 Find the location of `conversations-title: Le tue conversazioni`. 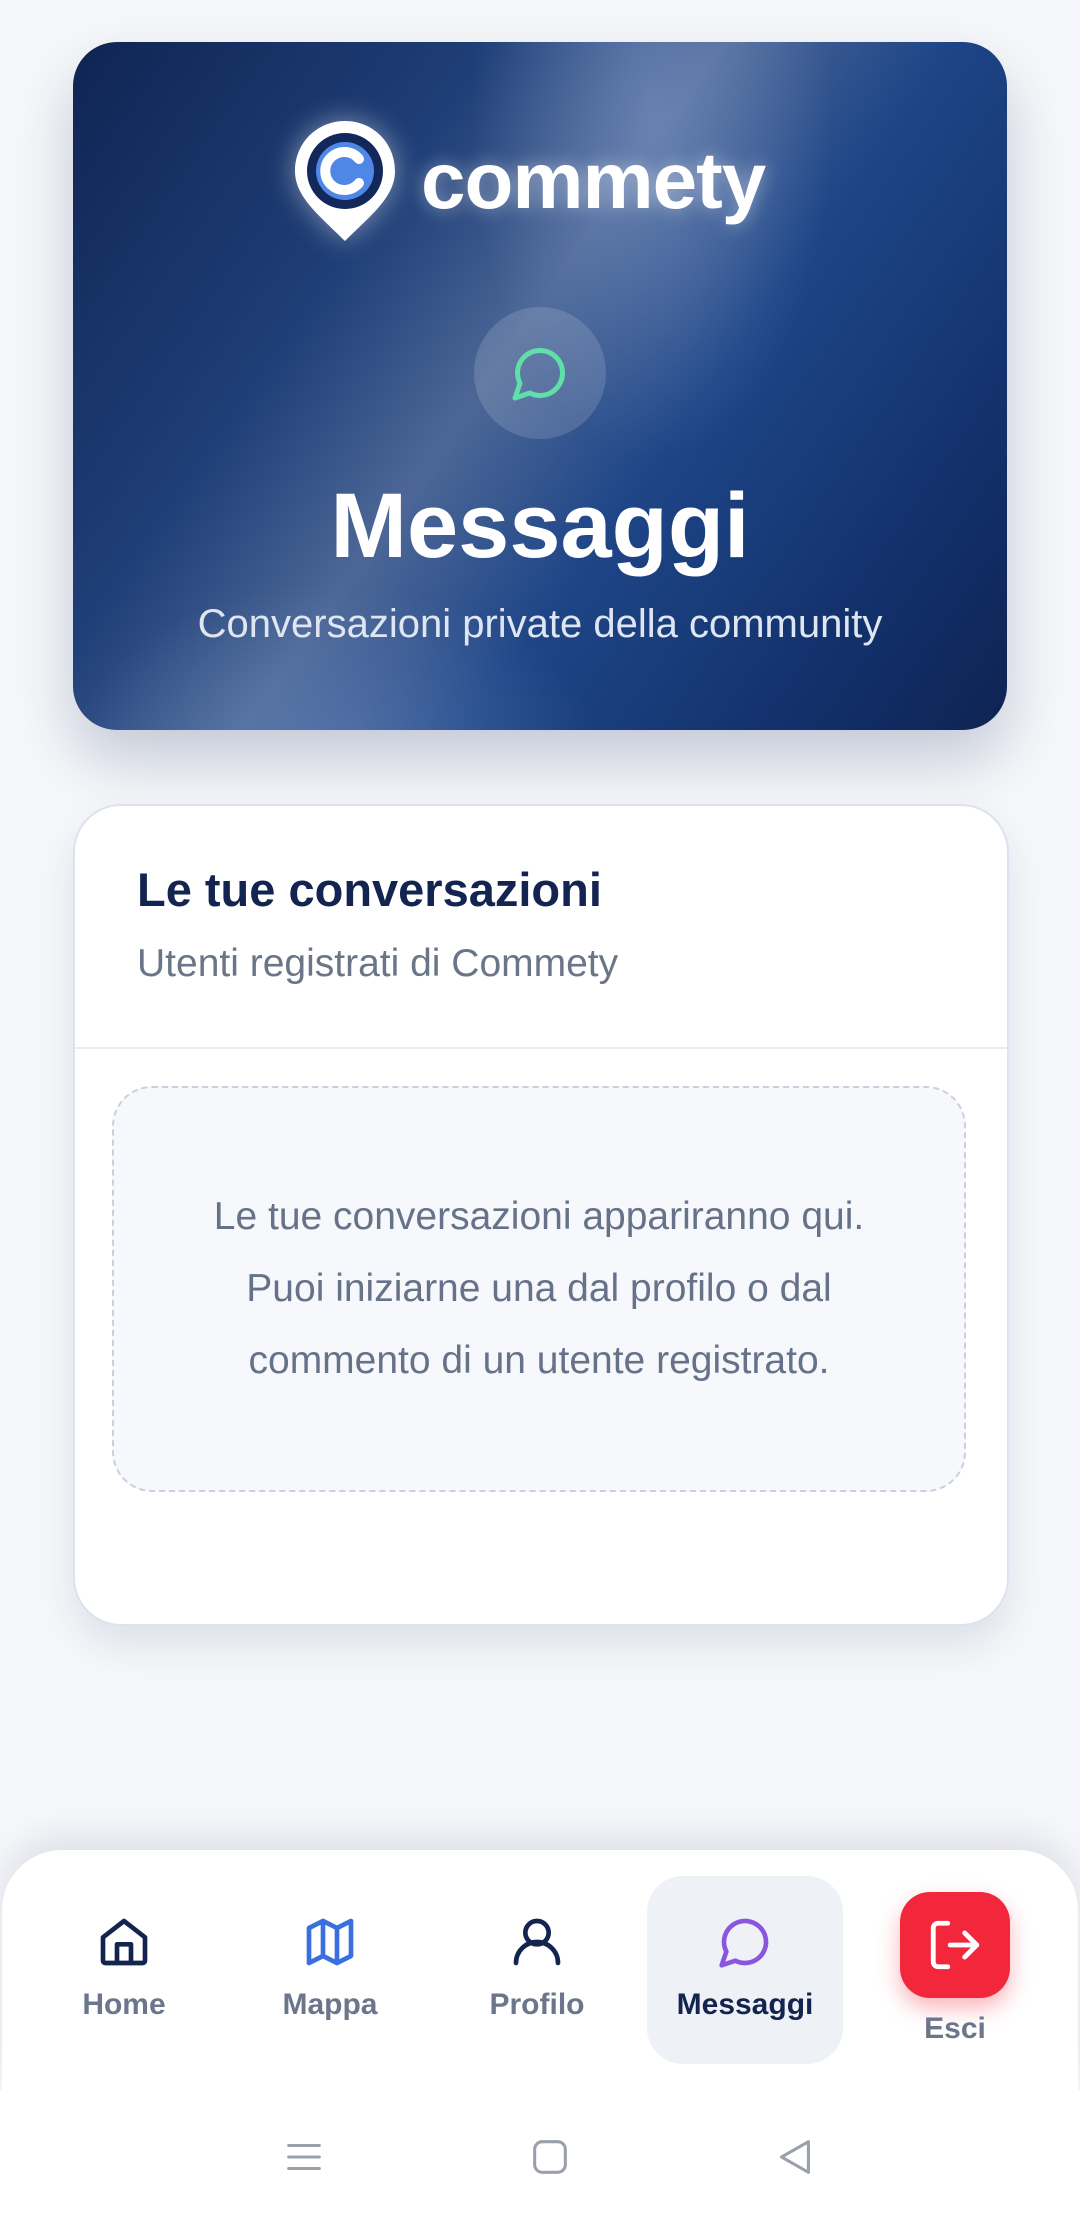

conversations-title: Le tue conversazioni is located at coordinates (369, 889).